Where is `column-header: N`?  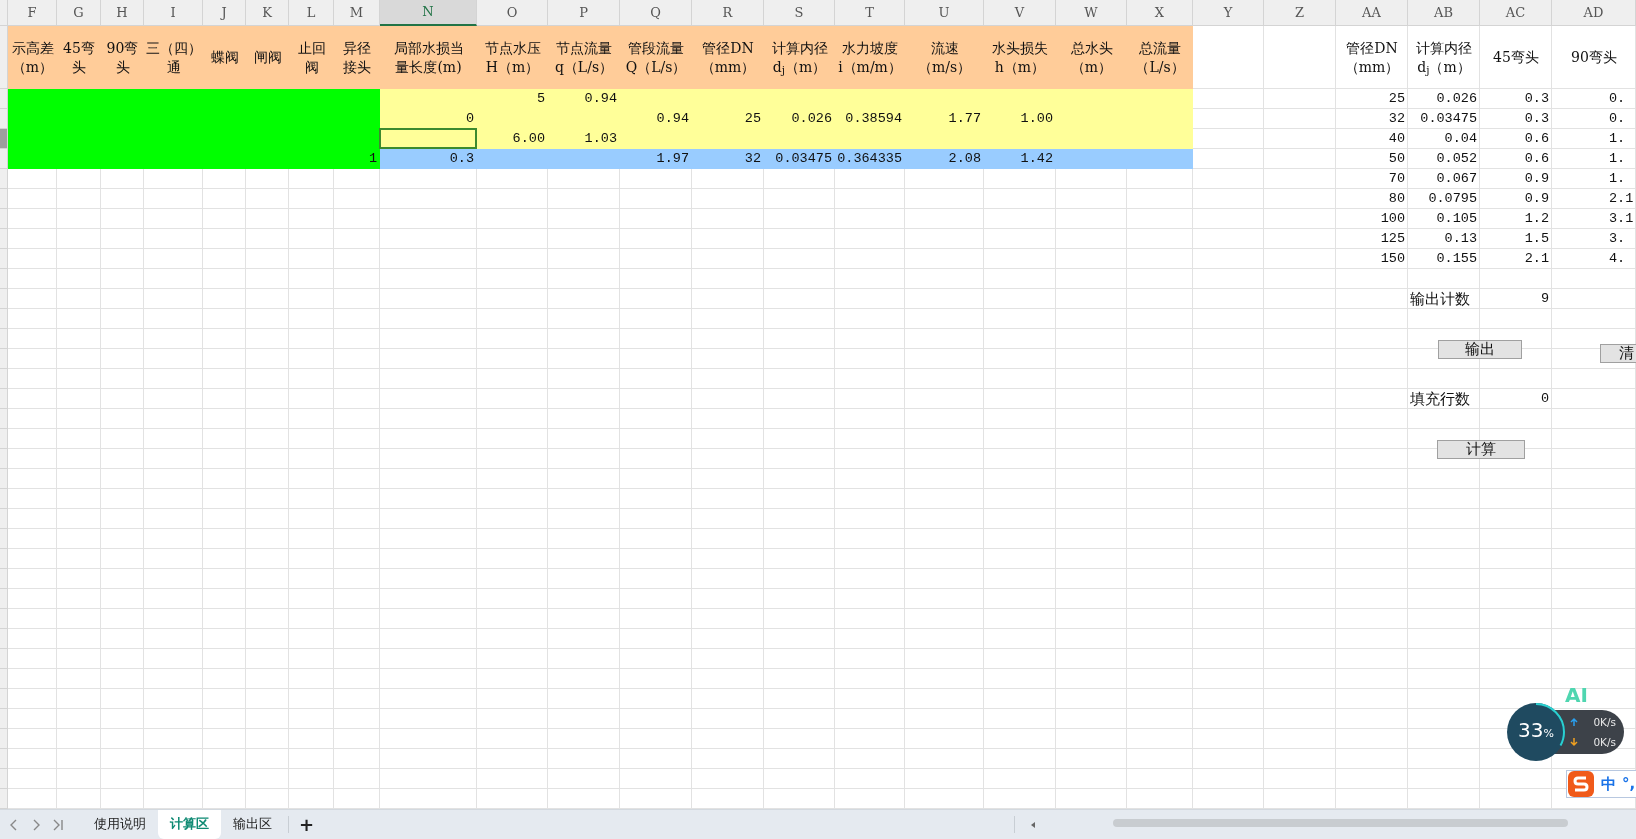
column-header: N is located at coordinates (428, 13).